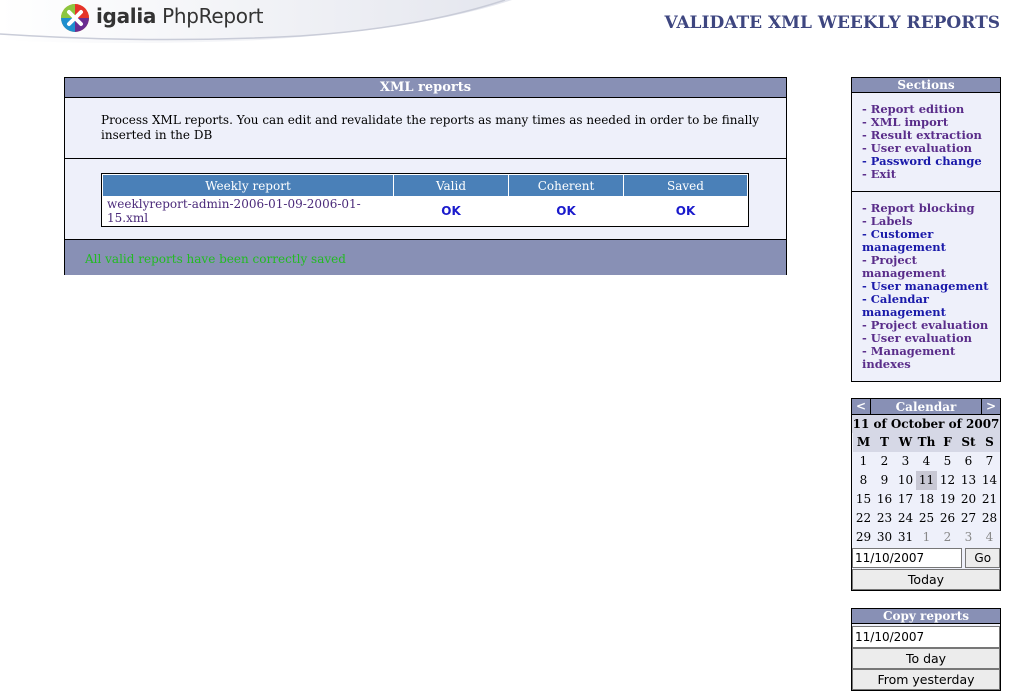 Image resolution: width=1009 pixels, height=698 pixels. Describe the element at coordinates (947, 442) in the screenshot. I see `calendar-day-header: F` at that location.